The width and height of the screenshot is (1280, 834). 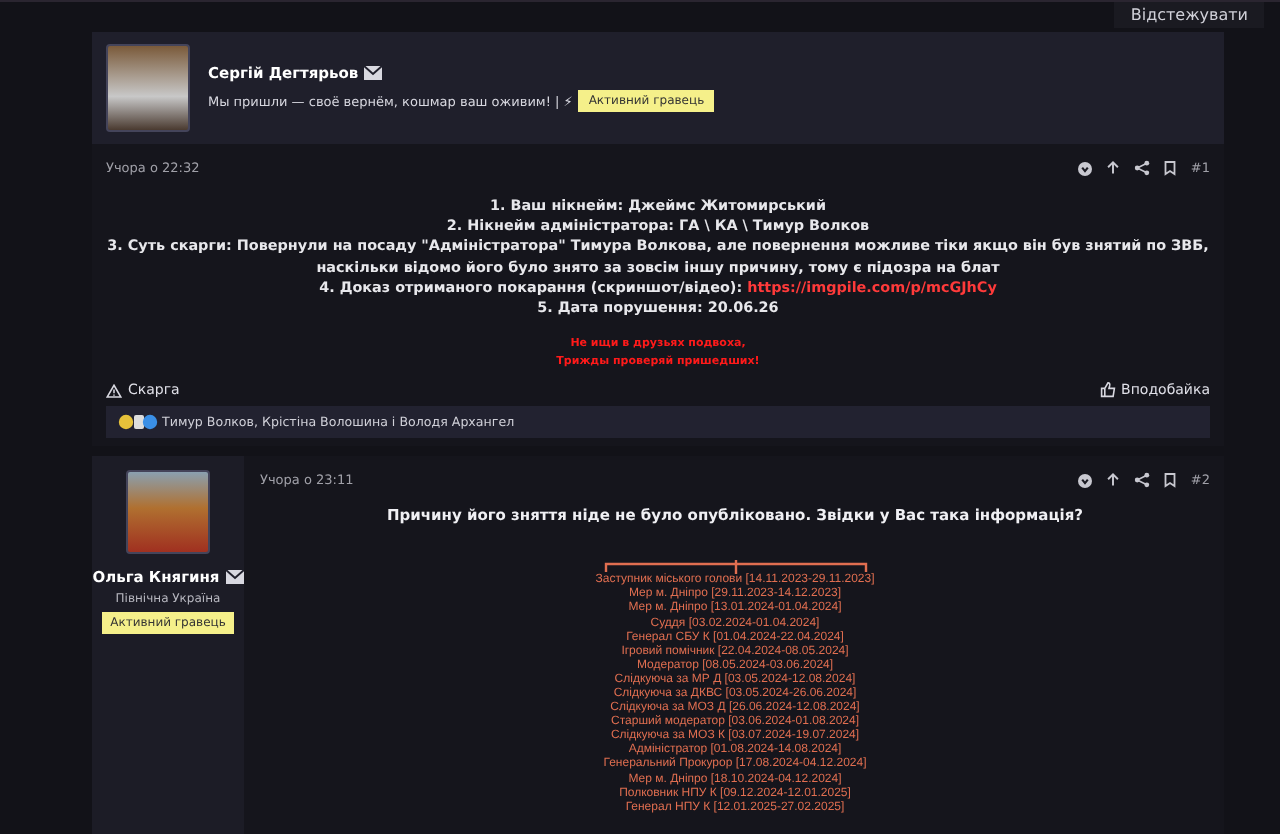 I want to click on reaction-emoji-icon, so click(x=138, y=422).